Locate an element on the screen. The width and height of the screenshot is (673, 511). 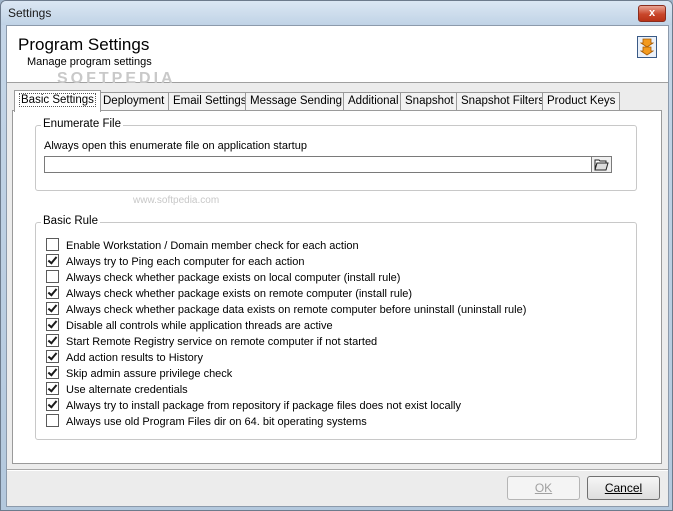
close-button: x is located at coordinates (652, 13).